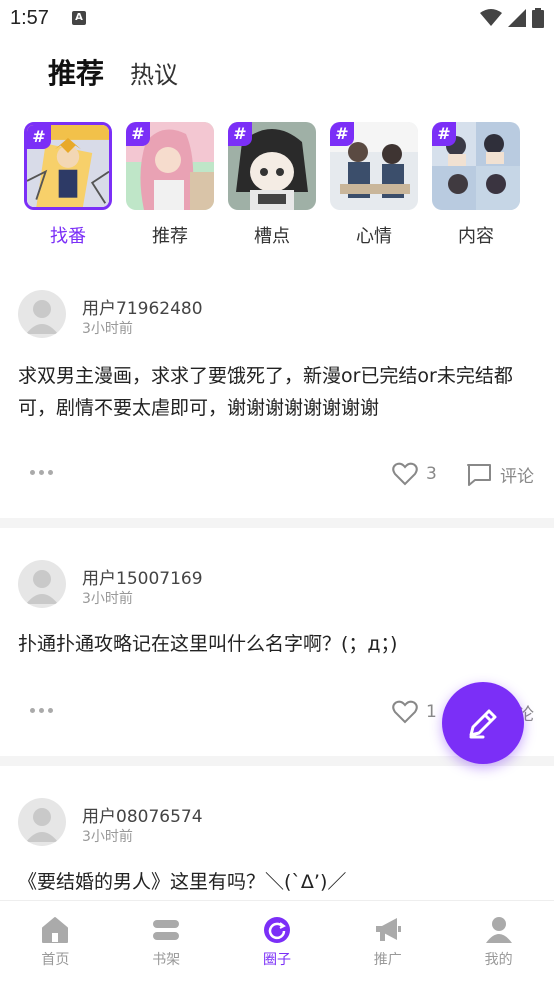  I want to click on like-button: 1, so click(414, 712).